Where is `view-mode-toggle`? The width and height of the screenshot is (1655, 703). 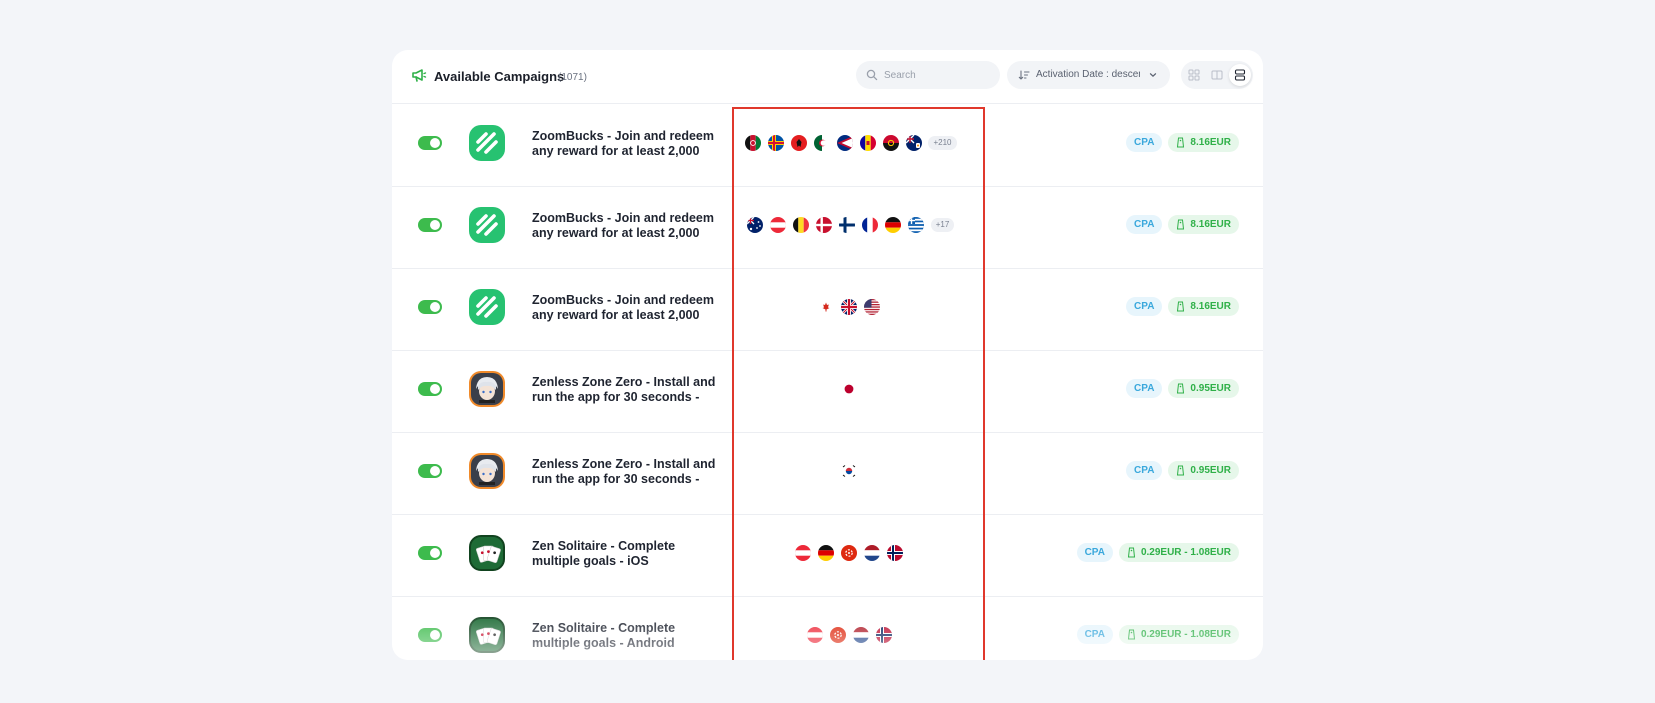 view-mode-toggle is located at coordinates (1217, 75).